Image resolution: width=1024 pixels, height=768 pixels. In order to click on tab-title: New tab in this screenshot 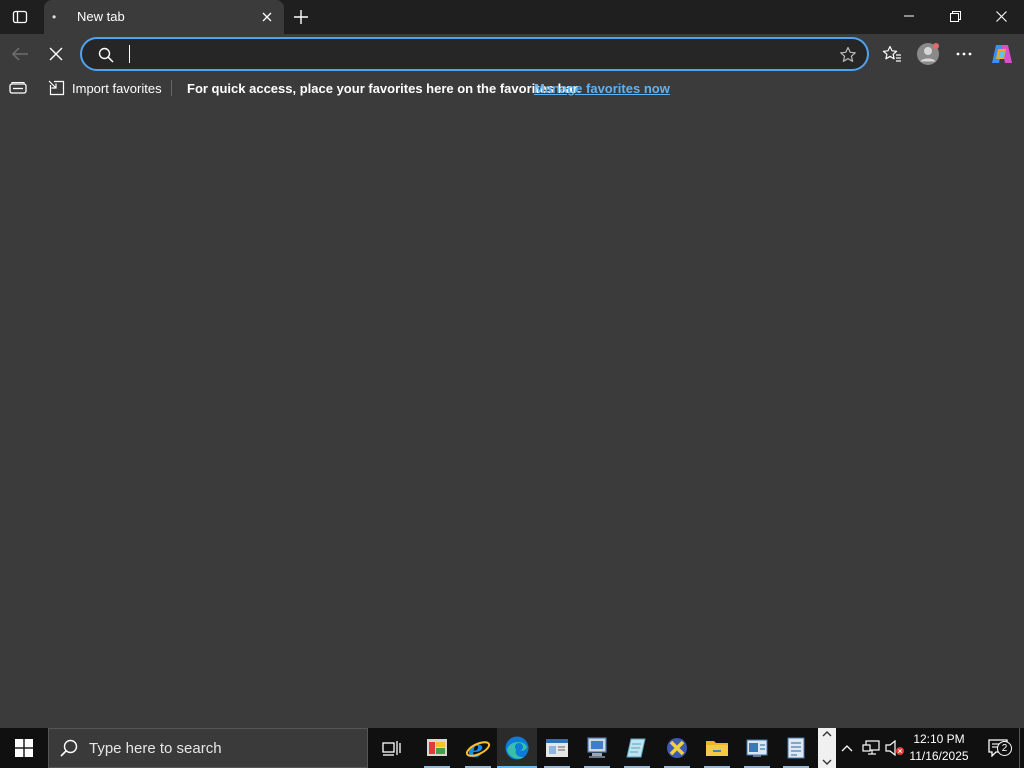, I will do `click(101, 16)`.